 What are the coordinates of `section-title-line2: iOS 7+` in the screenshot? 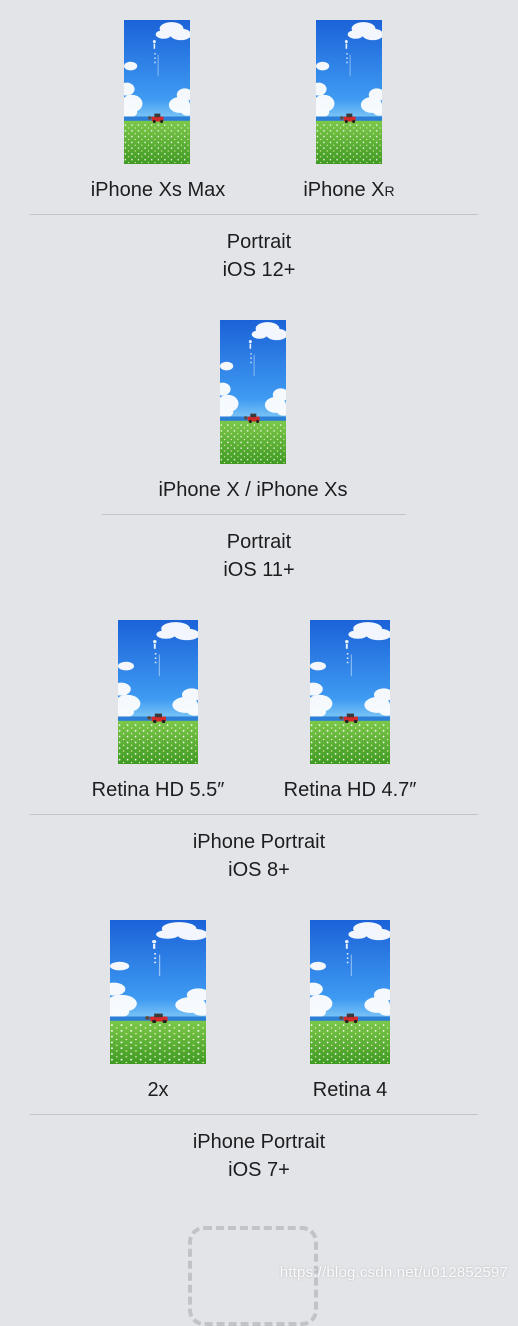 It's located at (259, 1170).